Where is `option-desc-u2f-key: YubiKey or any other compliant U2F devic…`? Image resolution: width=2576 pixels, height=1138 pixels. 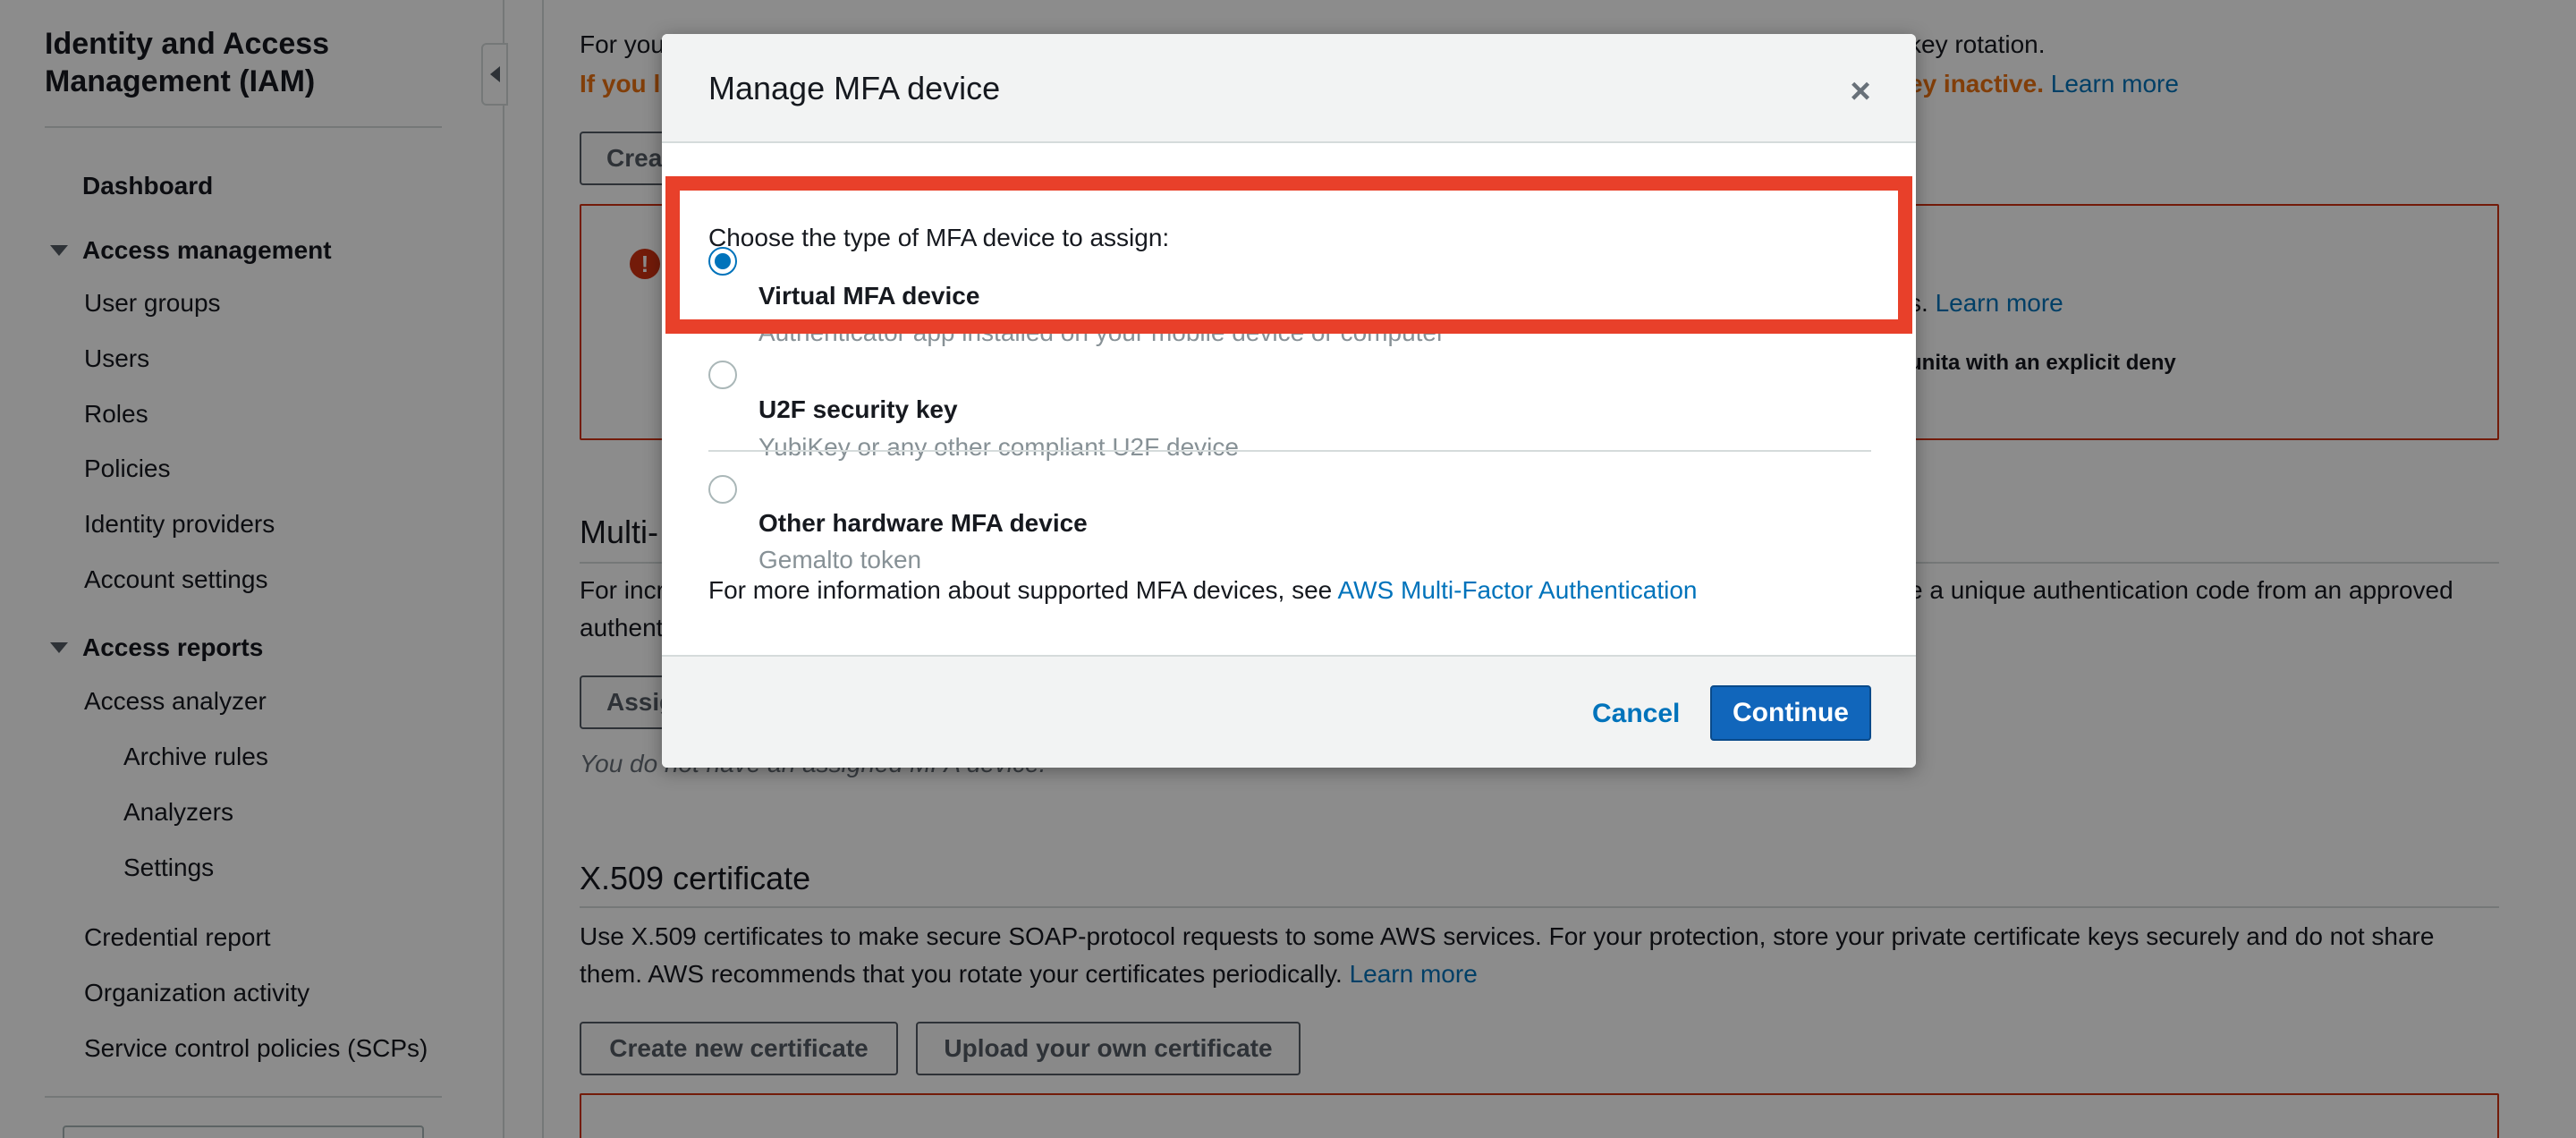
option-desc-u2f-key: YubiKey or any other compliant U2F devic… is located at coordinates (998, 447).